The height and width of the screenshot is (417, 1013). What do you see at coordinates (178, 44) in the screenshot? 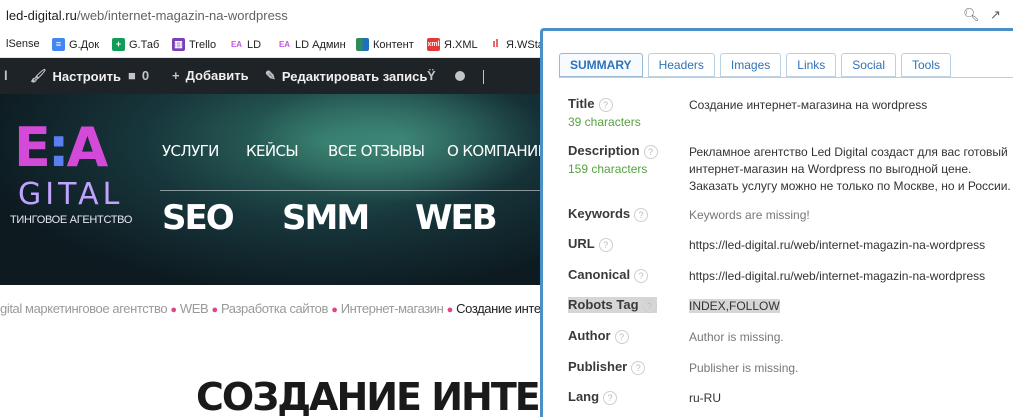
I see `trello-icon: ▥` at bounding box center [178, 44].